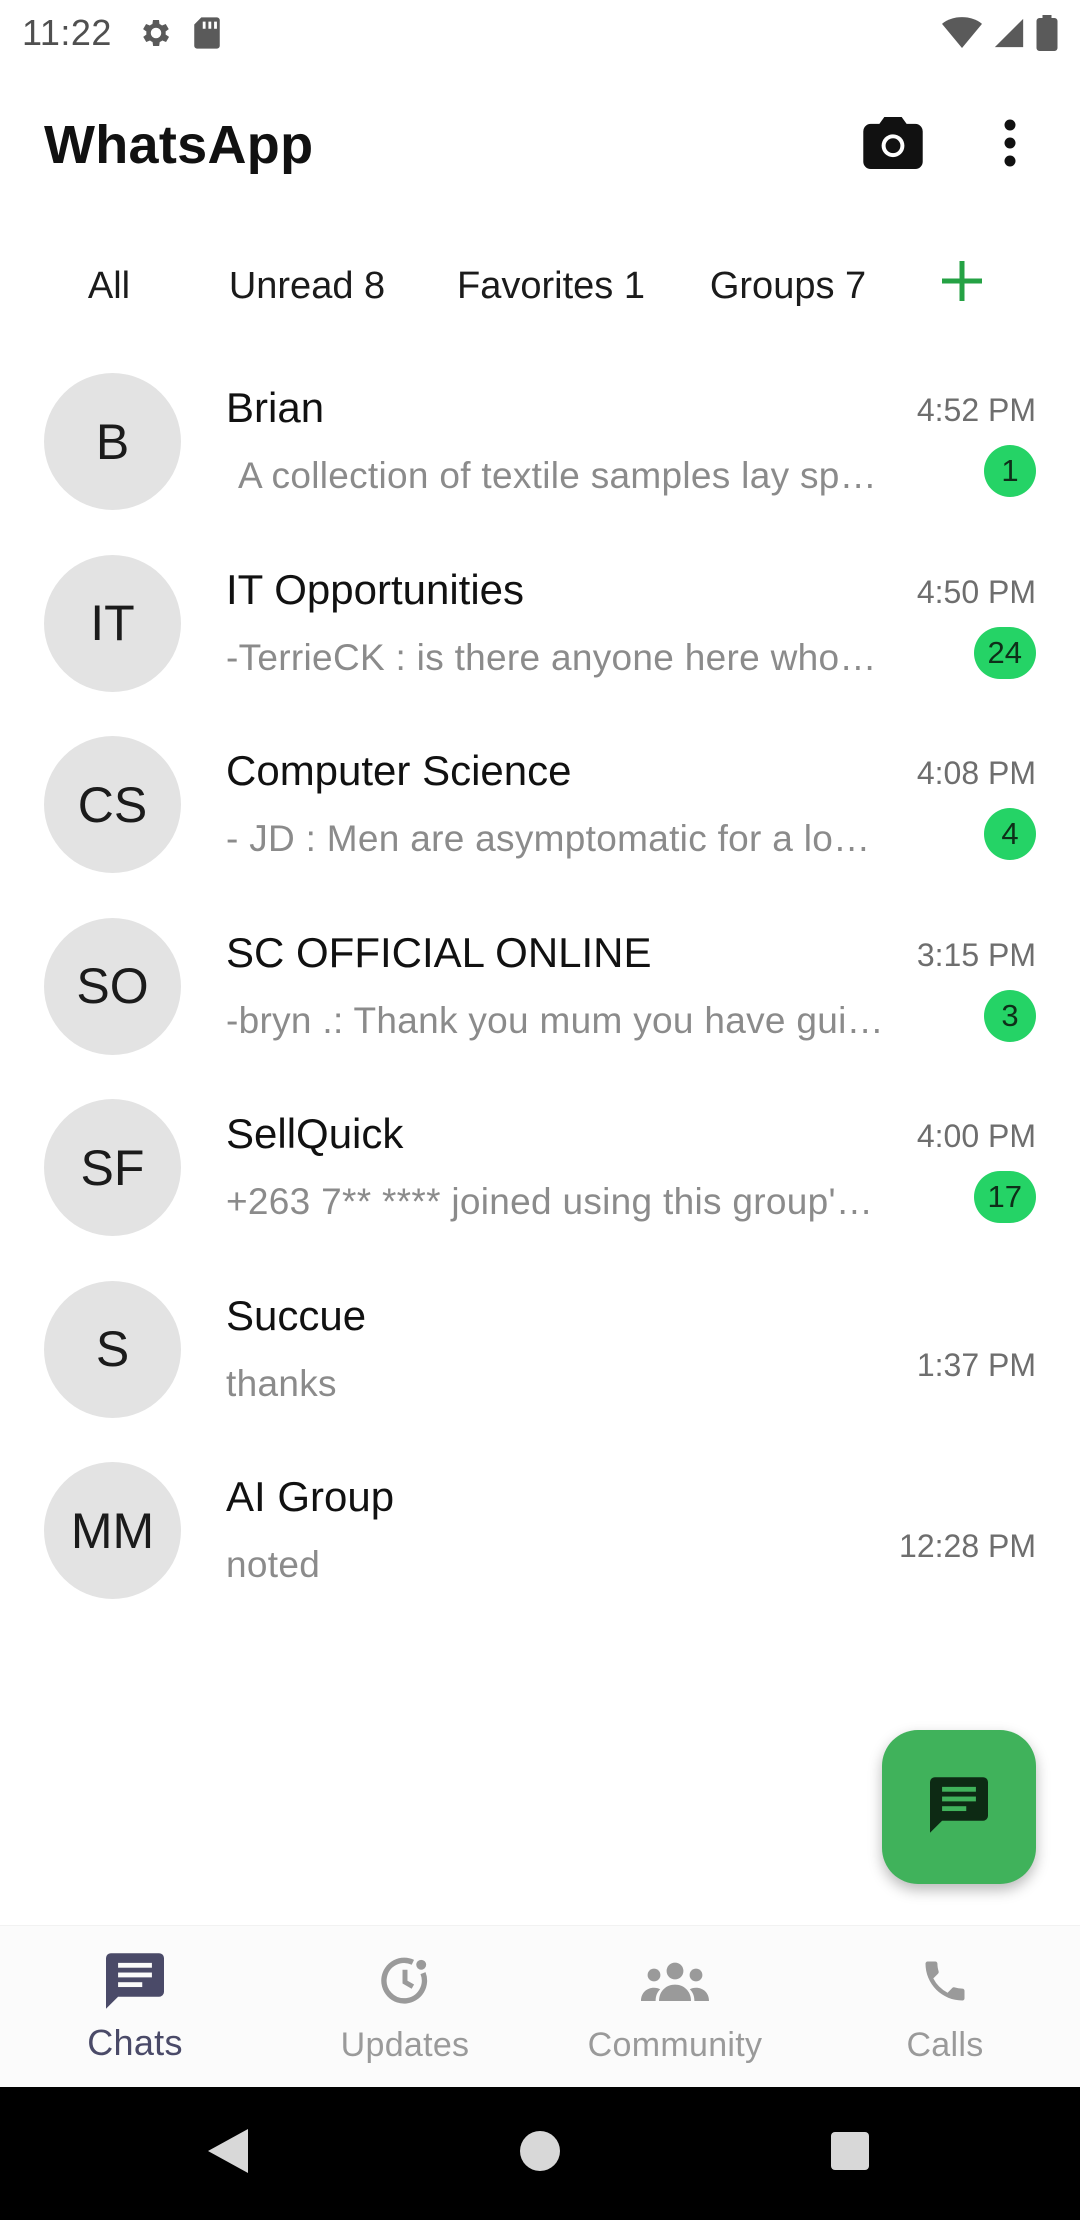  What do you see at coordinates (1010, 834) in the screenshot?
I see `unread-badge: 4` at bounding box center [1010, 834].